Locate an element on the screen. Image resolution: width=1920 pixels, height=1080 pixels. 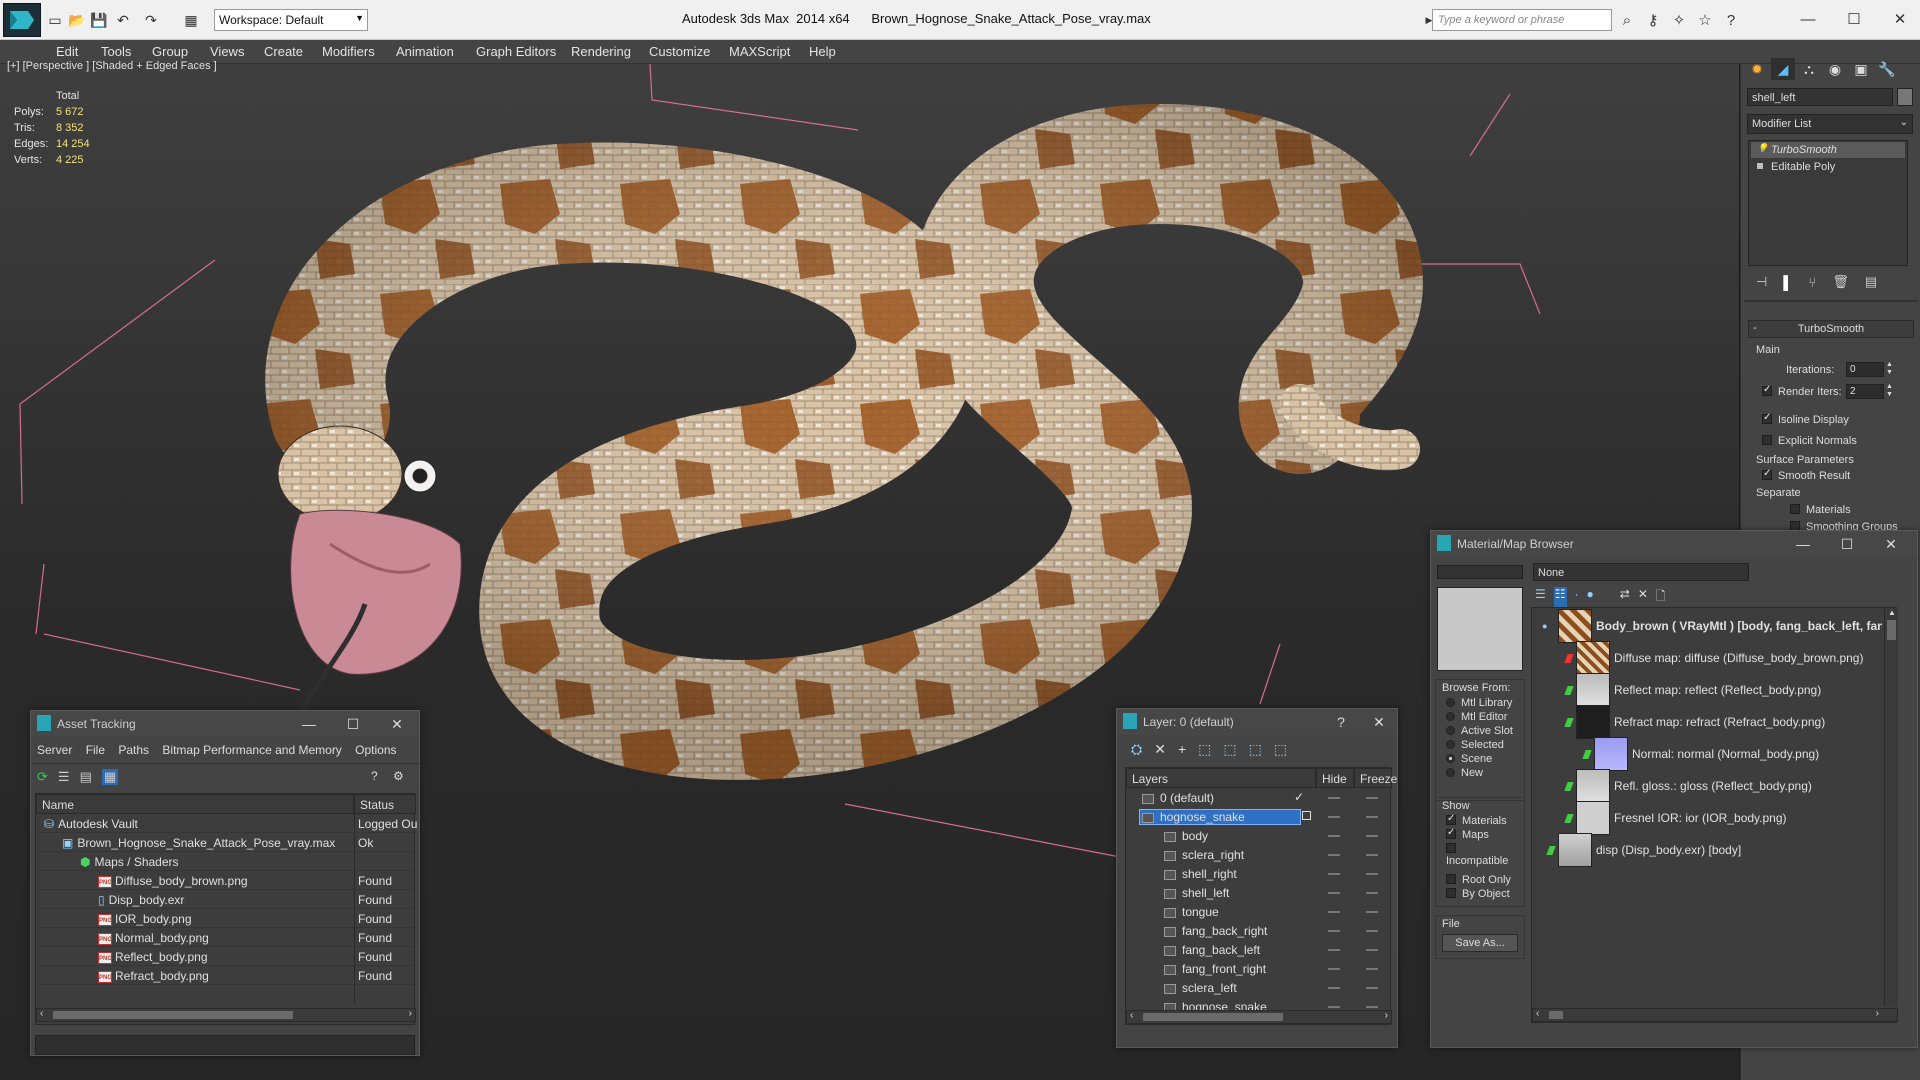
render-iters-row: Render Iters: is located at coordinates (1802, 391).